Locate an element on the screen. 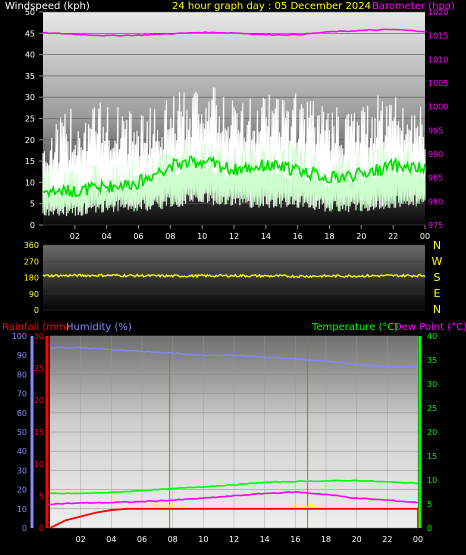 This screenshot has width=466, height=555. time-tick-7: 16 is located at coordinates (295, 539).